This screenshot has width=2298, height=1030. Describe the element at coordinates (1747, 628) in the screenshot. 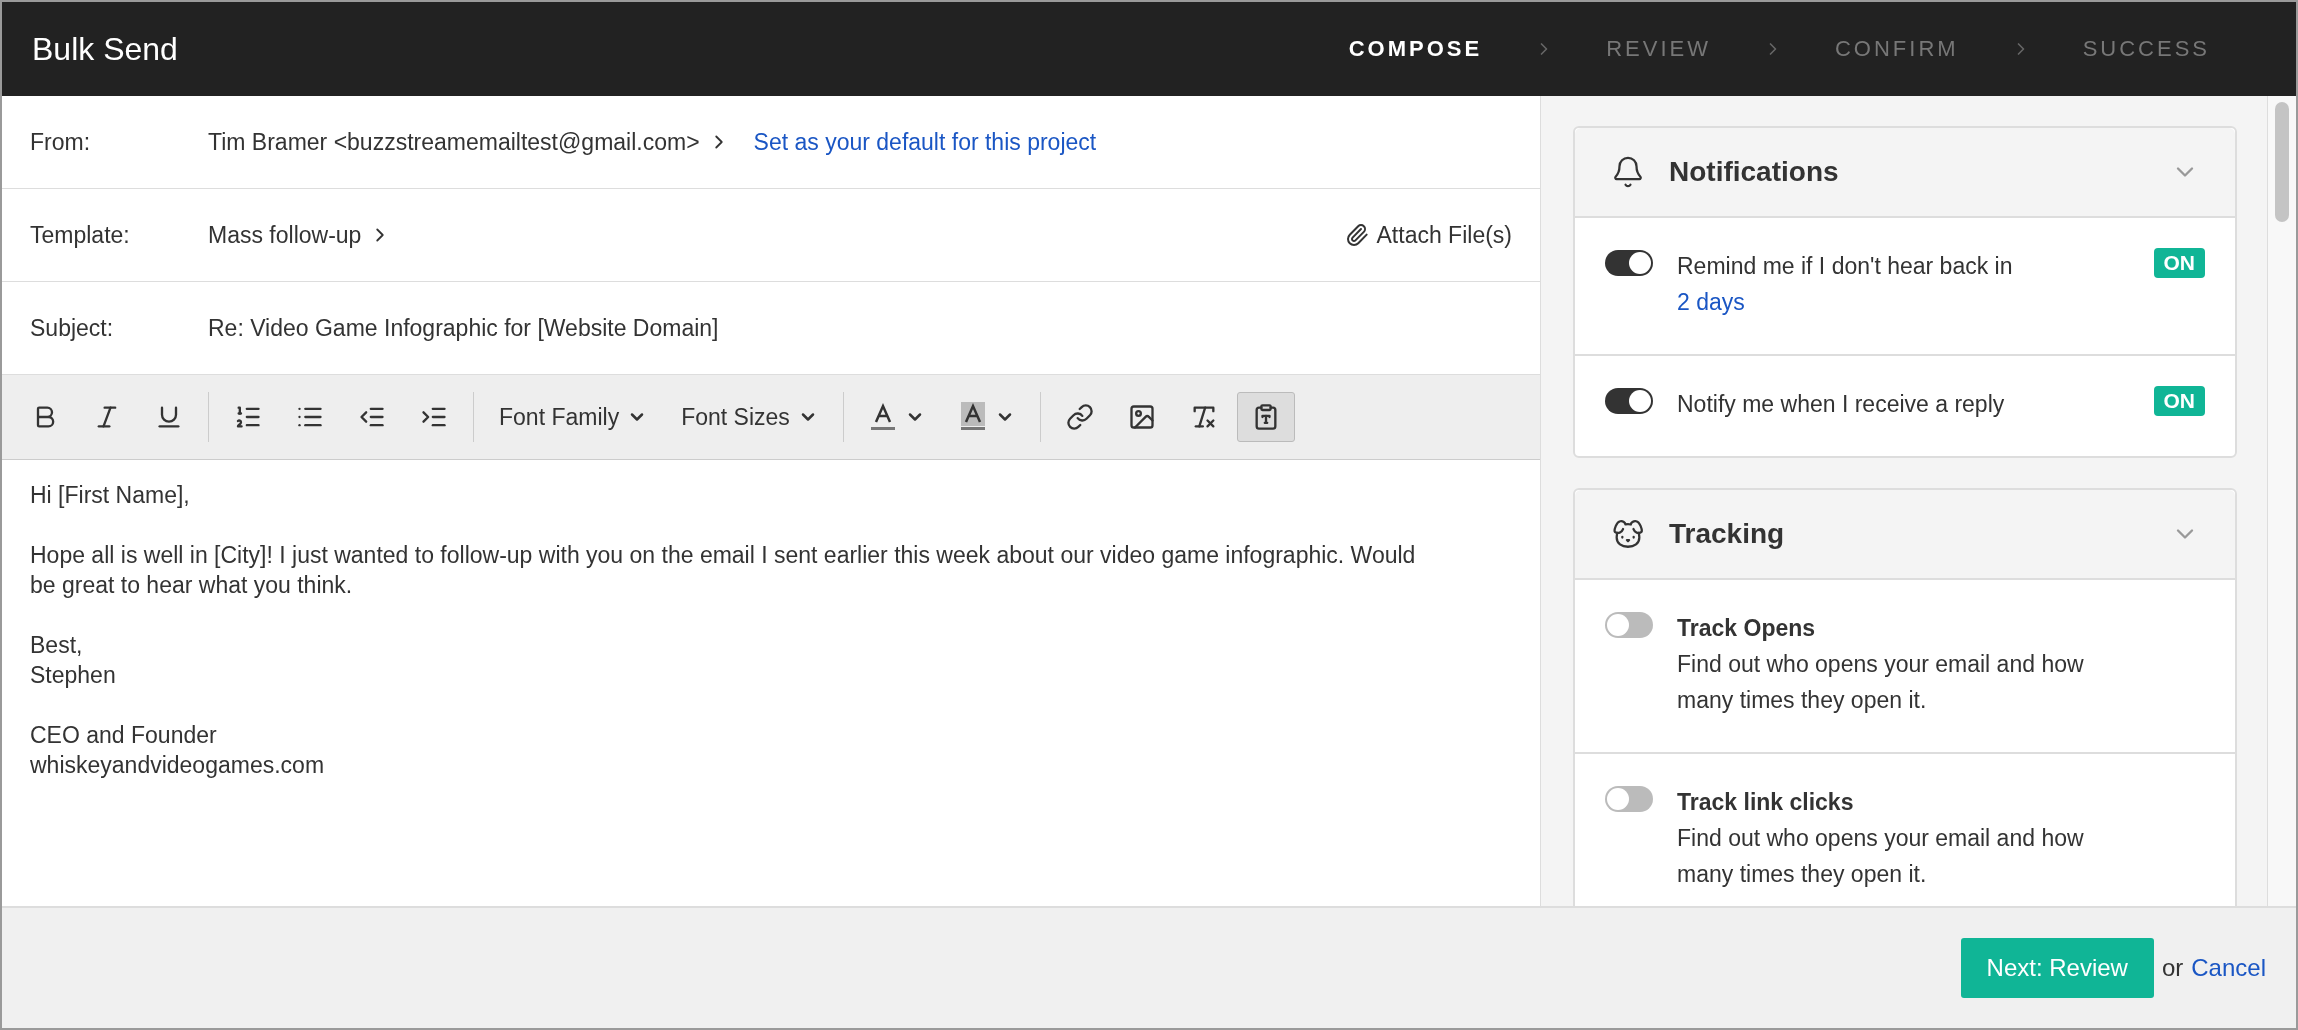

I see `setting-title: Track Opens` at that location.